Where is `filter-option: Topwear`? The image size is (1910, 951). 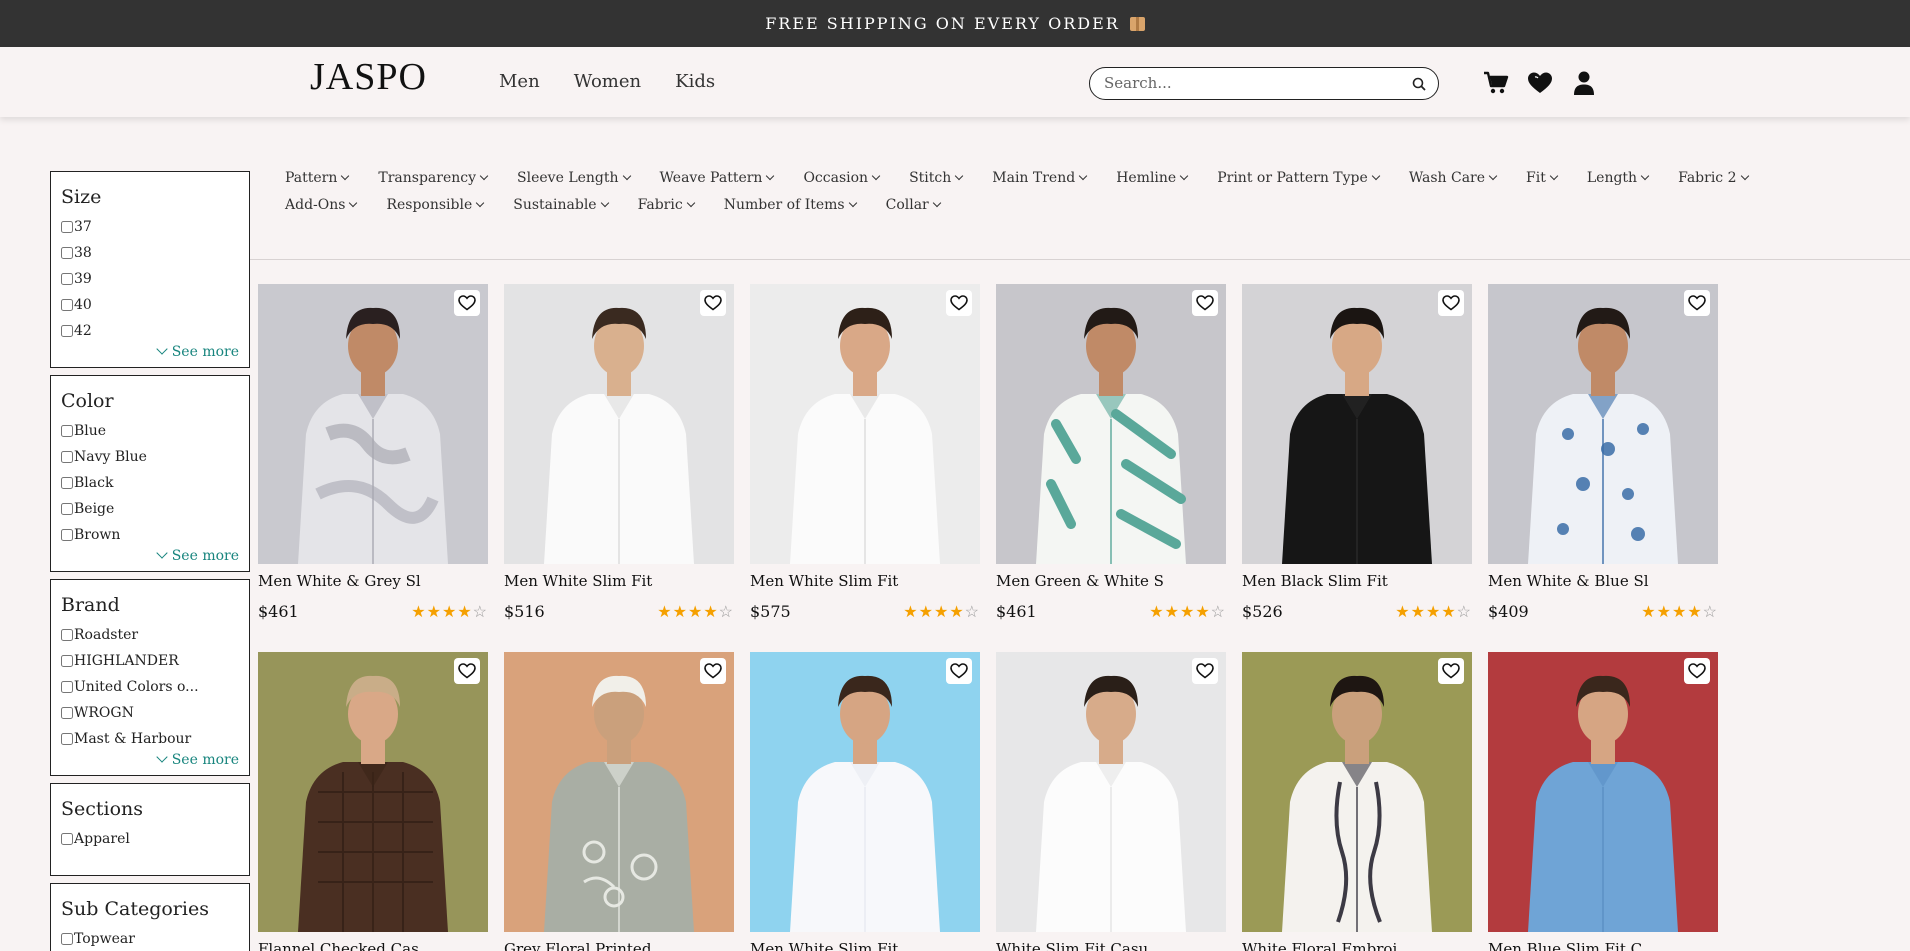
filter-option: Topwear is located at coordinates (150, 938).